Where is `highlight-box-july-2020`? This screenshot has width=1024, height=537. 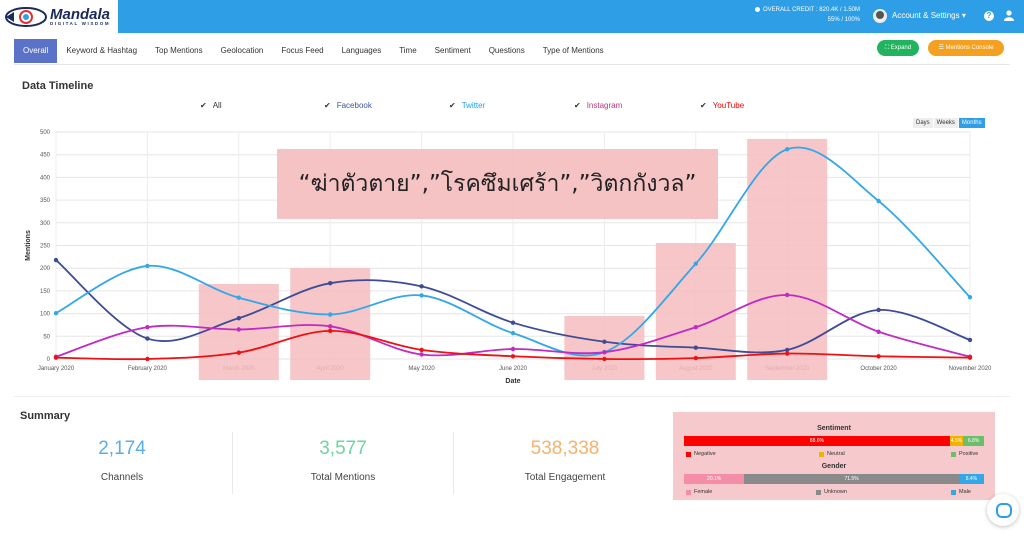 highlight-box-july-2020 is located at coordinates (604, 348).